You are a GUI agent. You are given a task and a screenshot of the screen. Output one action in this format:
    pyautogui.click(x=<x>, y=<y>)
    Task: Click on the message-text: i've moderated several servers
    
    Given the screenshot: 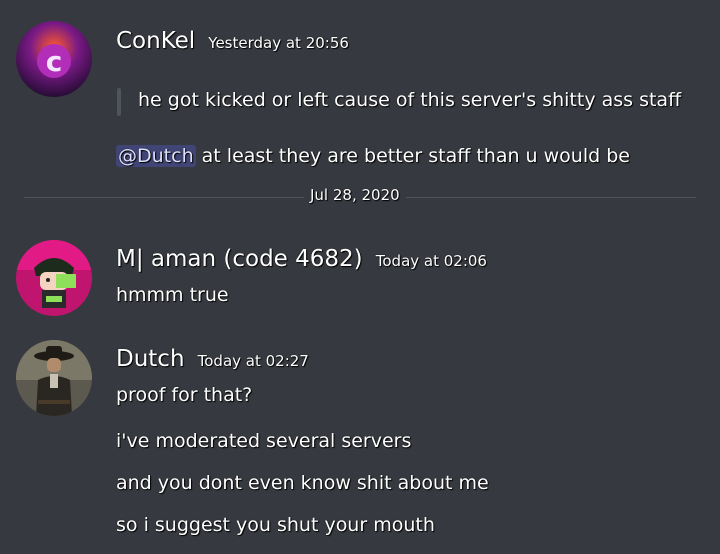 What is the action you would take?
    pyautogui.click(x=264, y=441)
    